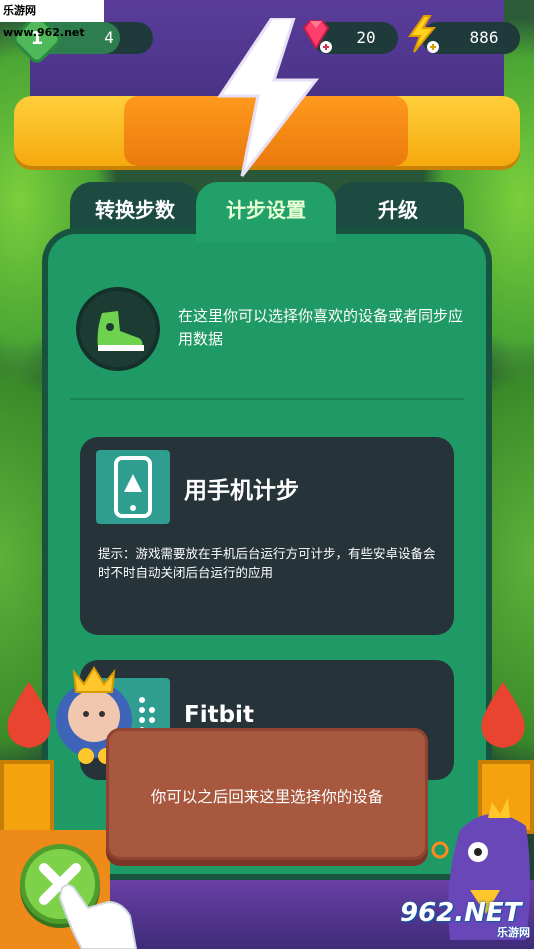  What do you see at coordinates (422, 34) in the screenshot?
I see `energy-add-icon` at bounding box center [422, 34].